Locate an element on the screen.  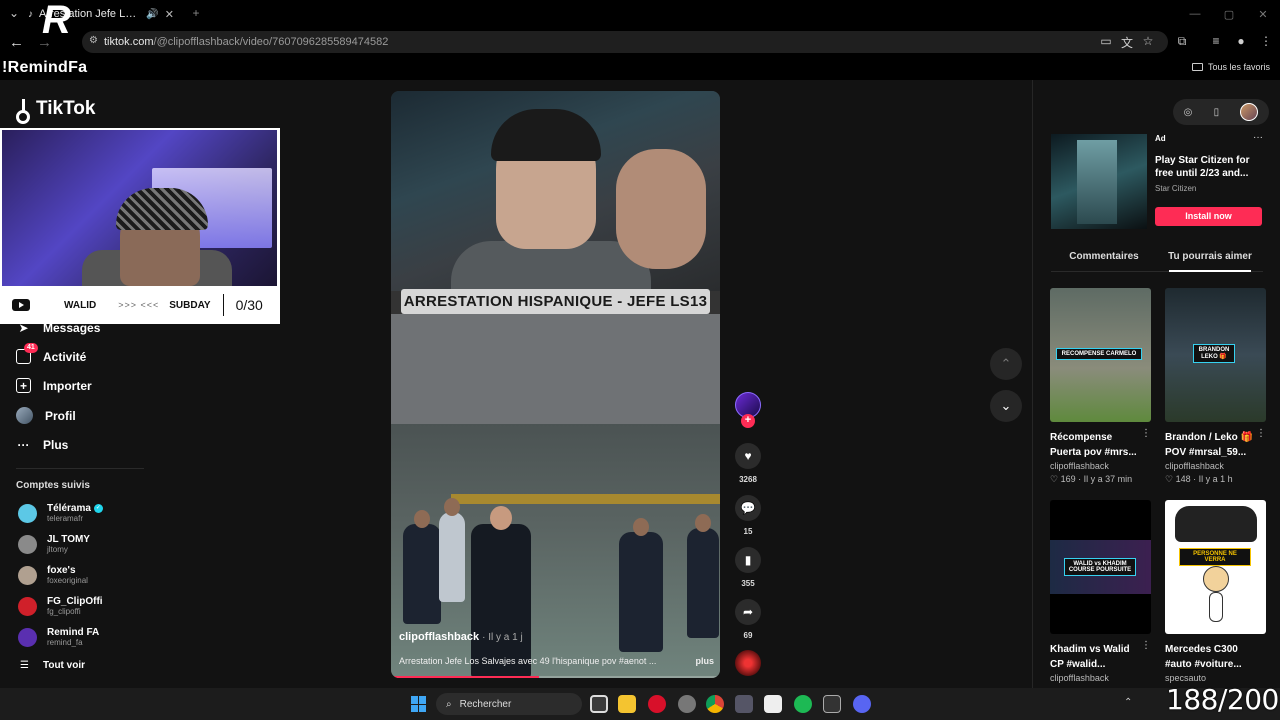
excel-icon is located at coordinates (832, 704).